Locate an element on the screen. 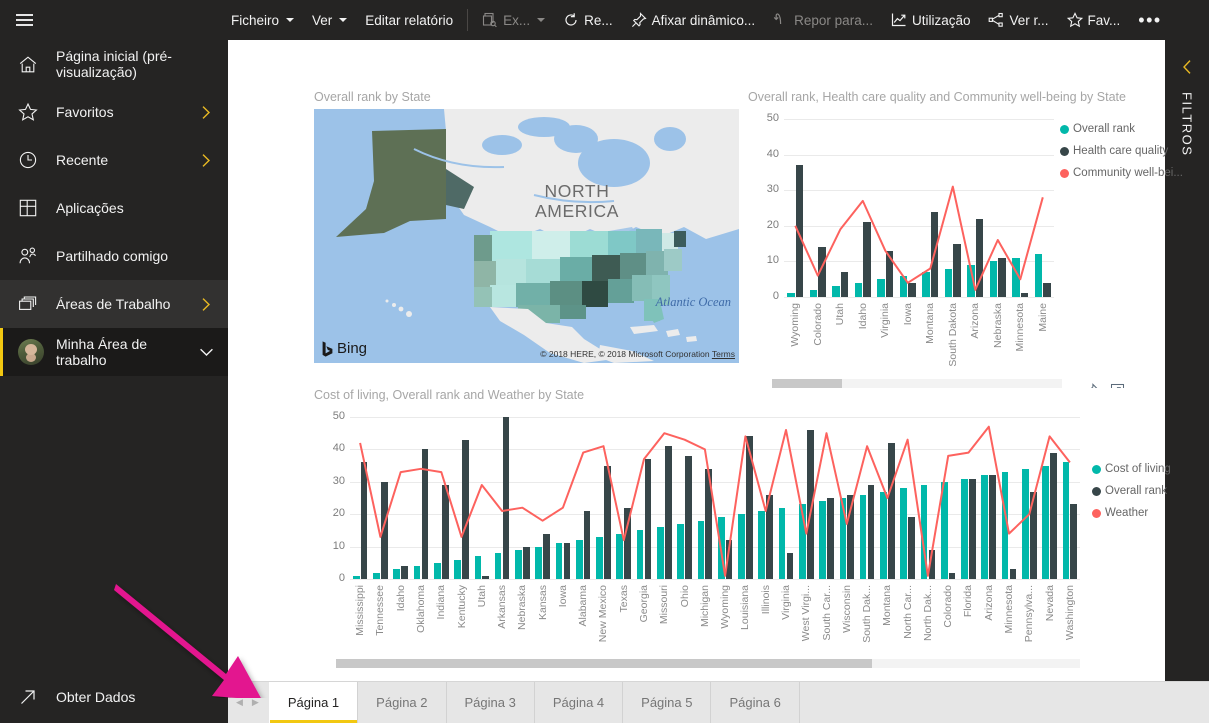 The width and height of the screenshot is (1209, 723). toolbar-item-editar-relatorio: Editar relatório is located at coordinates (409, 20).